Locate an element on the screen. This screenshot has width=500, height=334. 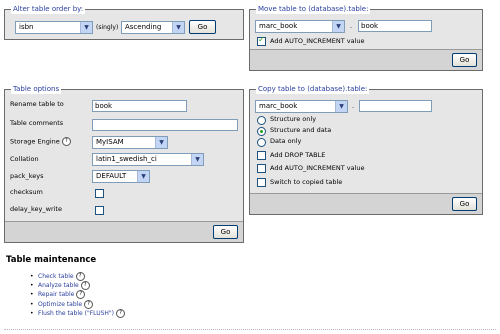
copy-go-button: Go is located at coordinates (464, 204).